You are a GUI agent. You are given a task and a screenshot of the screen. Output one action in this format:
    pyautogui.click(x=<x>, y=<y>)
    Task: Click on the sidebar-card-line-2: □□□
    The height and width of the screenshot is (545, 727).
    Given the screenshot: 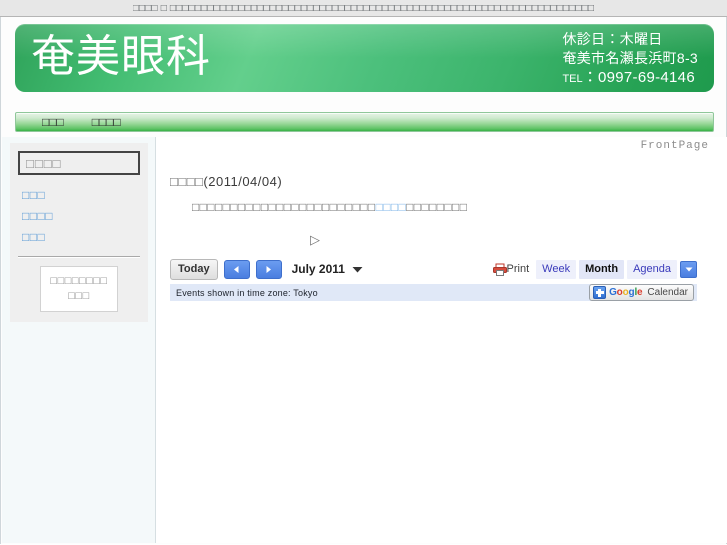 What is the action you would take?
    pyautogui.click(x=79, y=296)
    